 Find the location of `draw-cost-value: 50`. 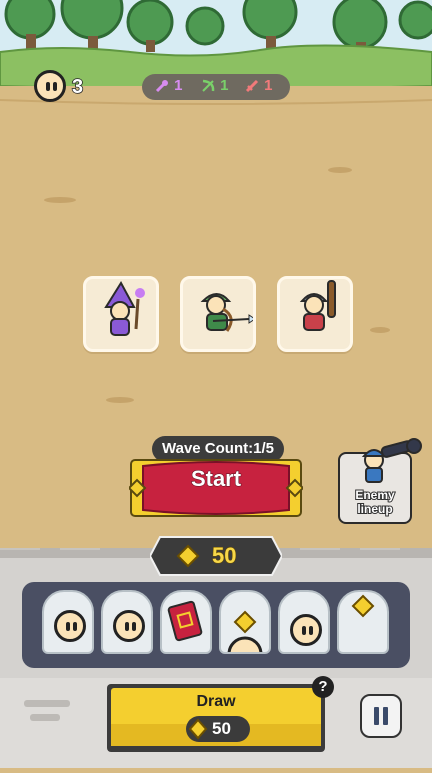

draw-cost-value: 50 is located at coordinates (221, 728).